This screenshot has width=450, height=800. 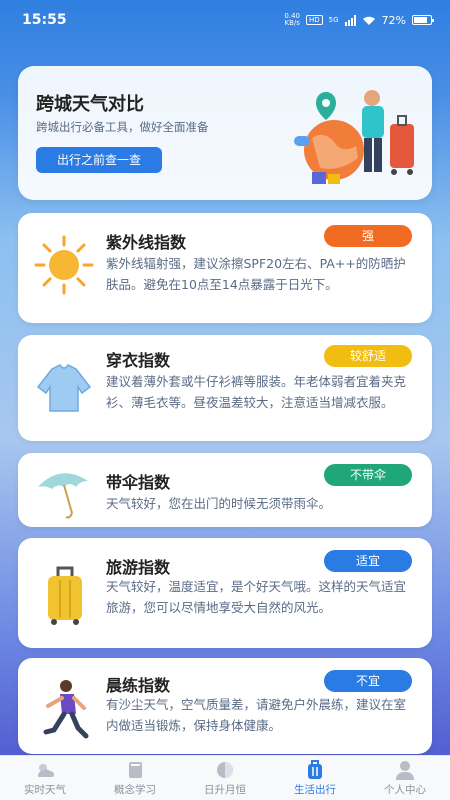 What do you see at coordinates (138, 360) in the screenshot?
I see `card-title: 穿衣指数` at bounding box center [138, 360].